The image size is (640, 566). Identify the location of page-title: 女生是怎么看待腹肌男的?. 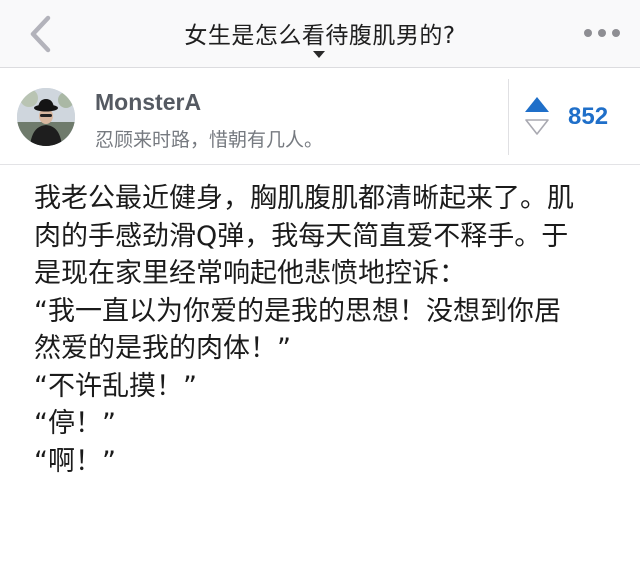
(320, 33).